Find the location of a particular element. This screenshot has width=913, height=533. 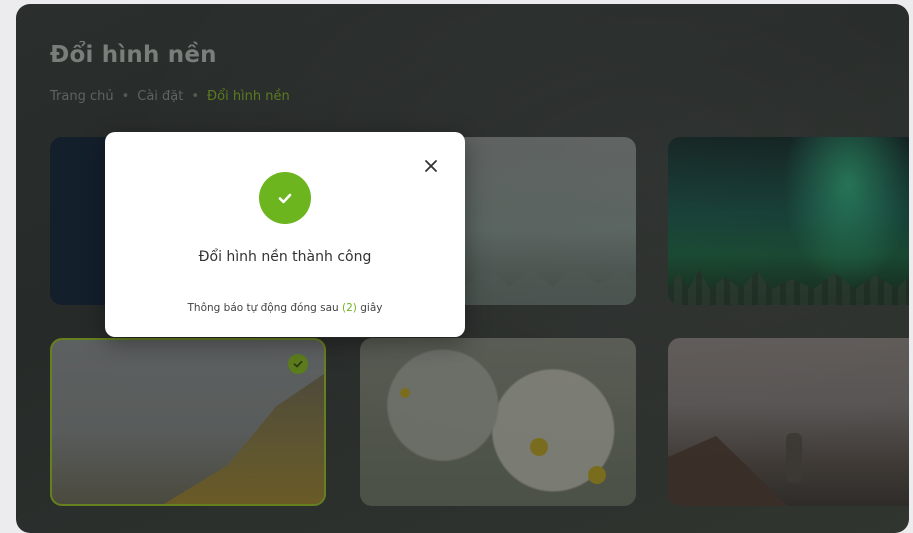

wallpaper-tile-person-sunset is located at coordinates (788, 422).